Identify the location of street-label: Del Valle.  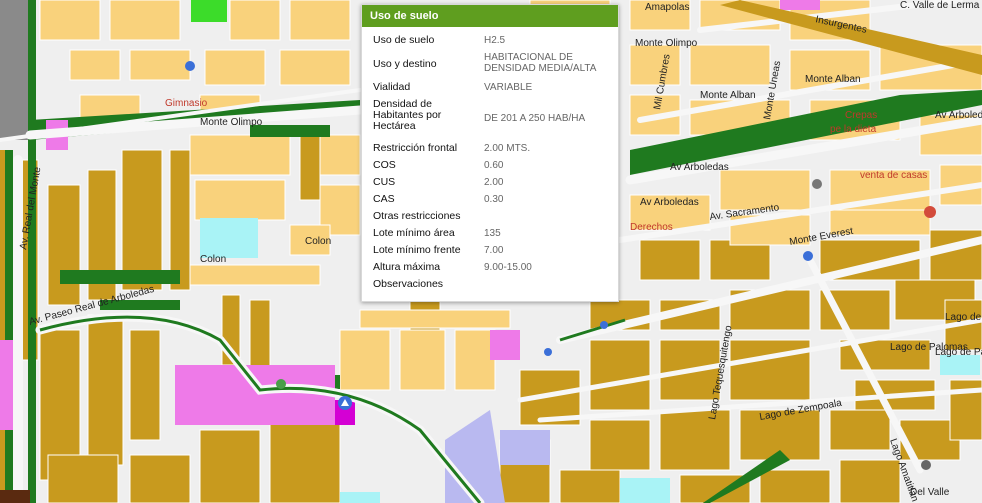
(930, 492).